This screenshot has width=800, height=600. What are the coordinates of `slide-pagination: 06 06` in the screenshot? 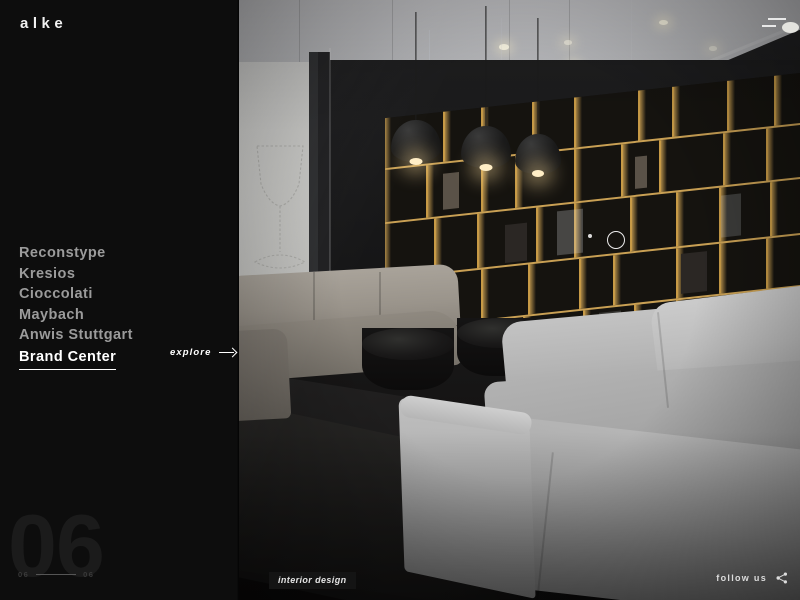 It's located at (56, 574).